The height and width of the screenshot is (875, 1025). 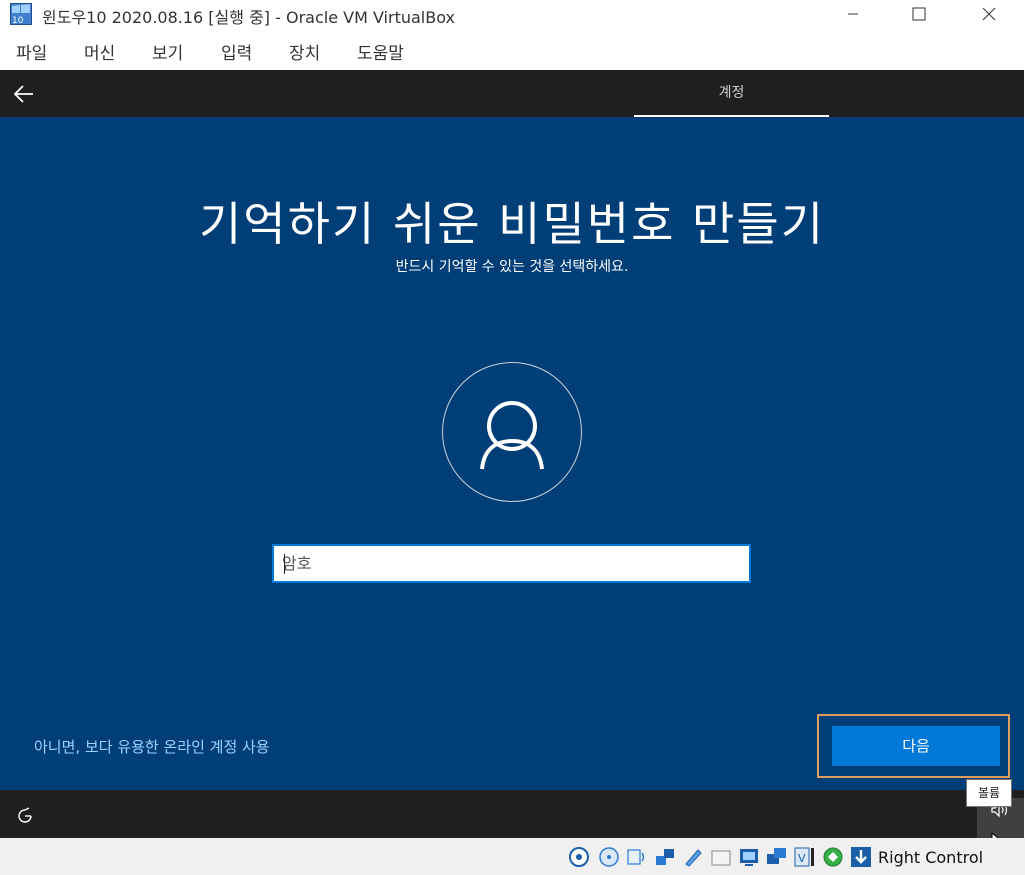 I want to click on video-capture-icon, so click(x=777, y=857).